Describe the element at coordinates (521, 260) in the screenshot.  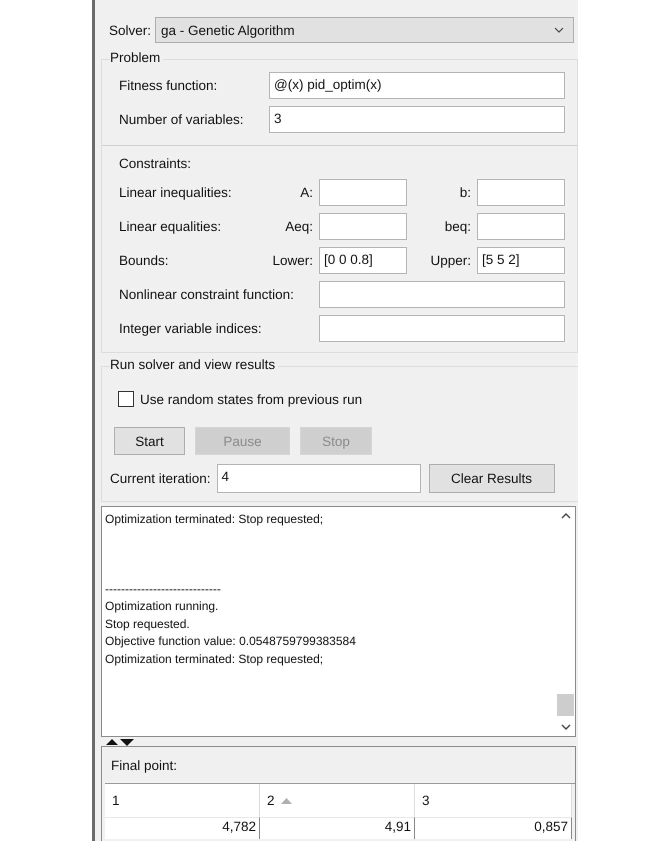
I see `input-field: [5 5 2]` at that location.